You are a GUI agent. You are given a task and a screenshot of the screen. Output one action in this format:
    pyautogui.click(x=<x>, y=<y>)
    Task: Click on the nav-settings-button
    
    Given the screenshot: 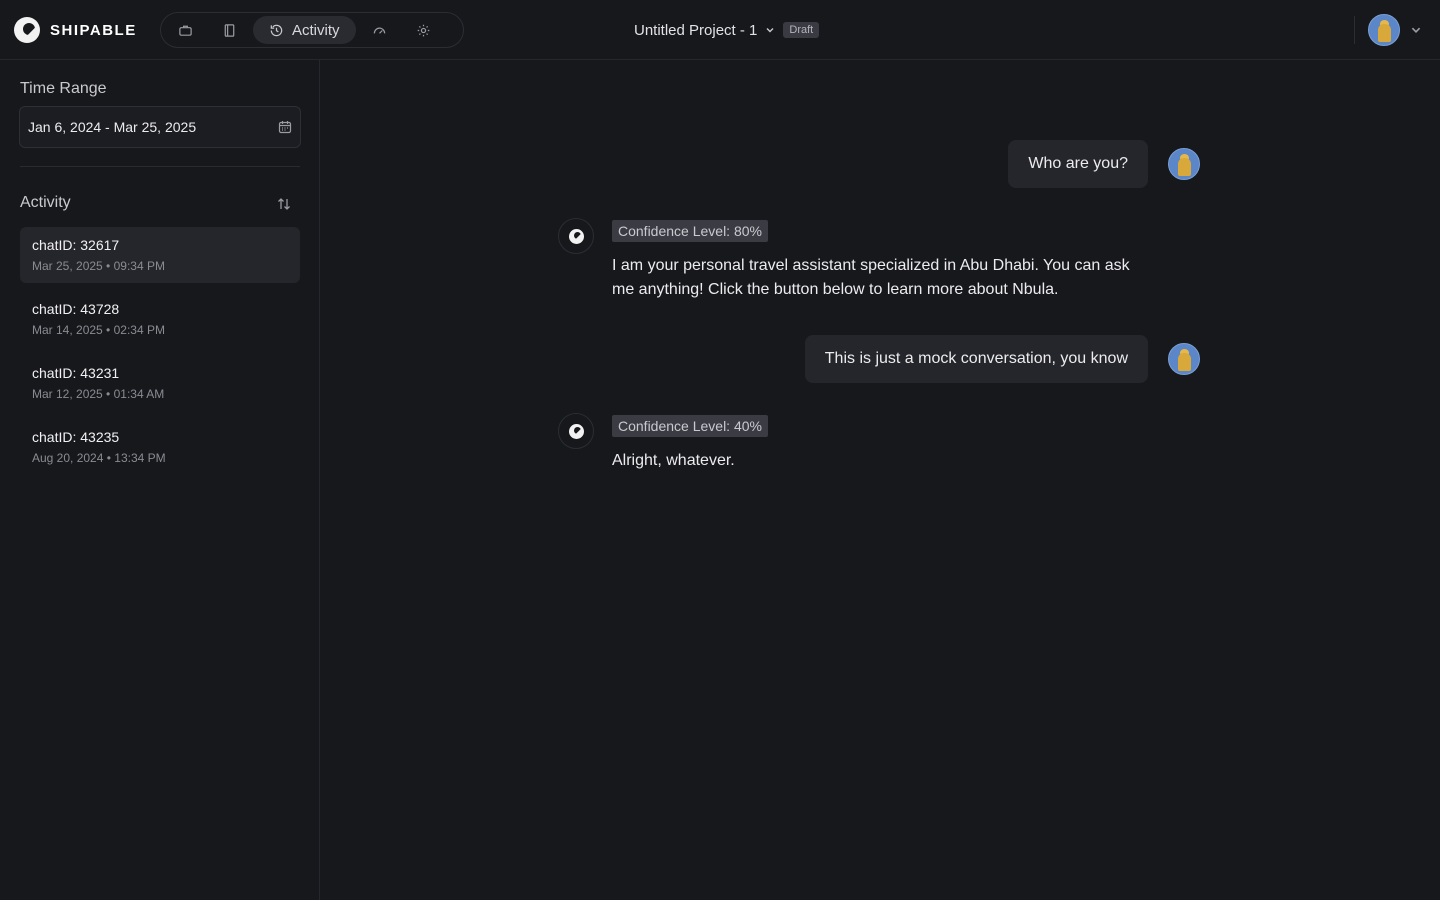 What is the action you would take?
    pyautogui.click(x=424, y=30)
    